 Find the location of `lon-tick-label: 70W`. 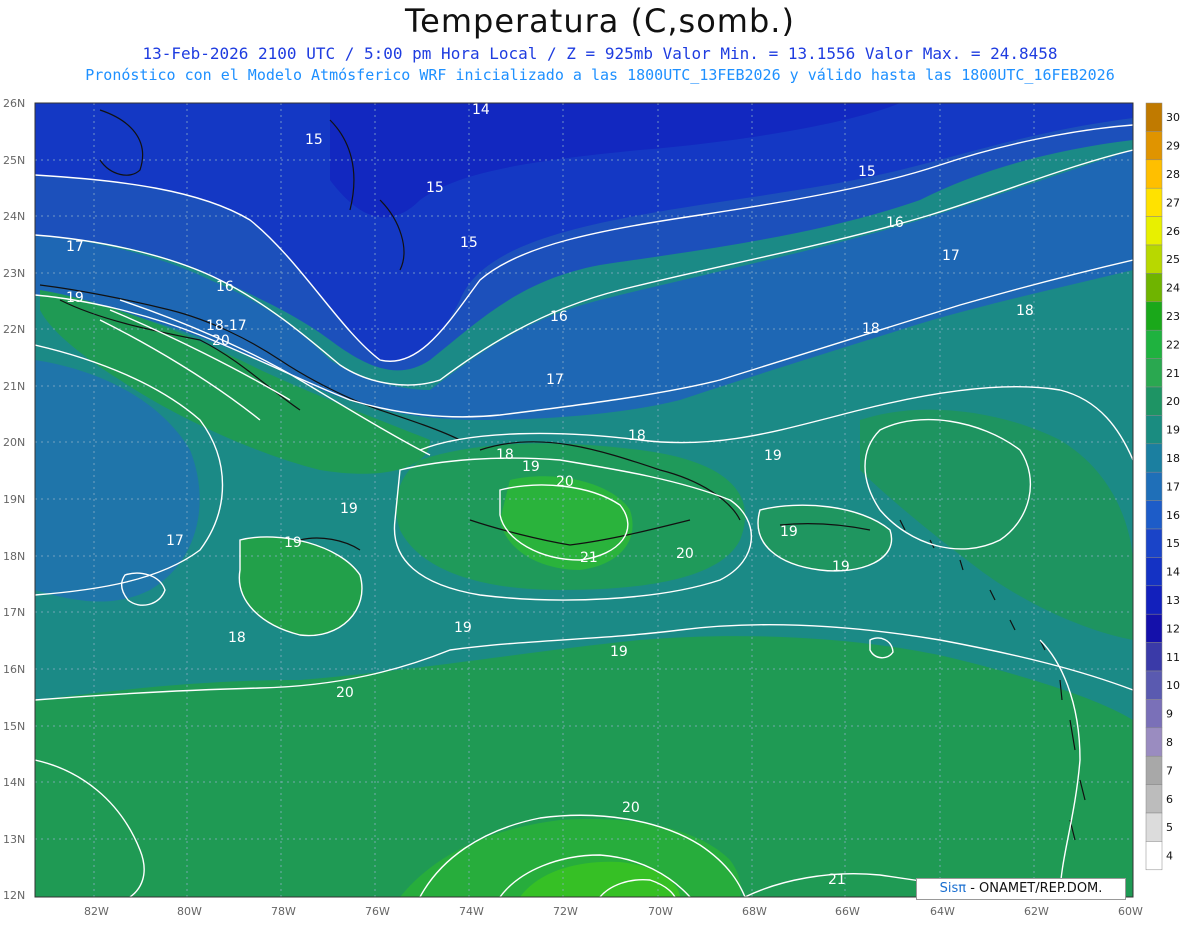

lon-tick-label: 70W is located at coordinates (660, 911).